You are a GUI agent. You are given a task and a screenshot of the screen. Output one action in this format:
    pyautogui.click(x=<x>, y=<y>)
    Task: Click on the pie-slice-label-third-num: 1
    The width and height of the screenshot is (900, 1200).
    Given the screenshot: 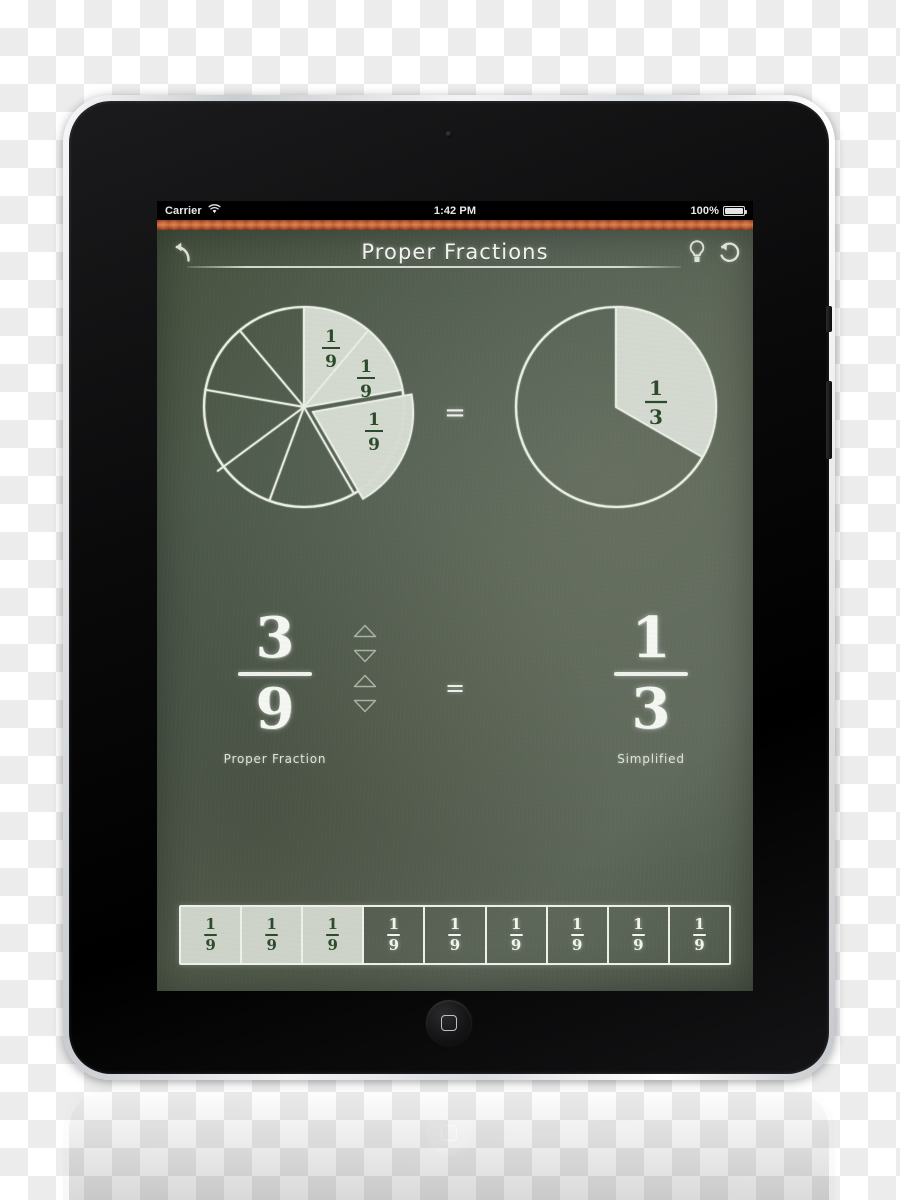 What is the action you would take?
    pyautogui.click(x=656, y=388)
    